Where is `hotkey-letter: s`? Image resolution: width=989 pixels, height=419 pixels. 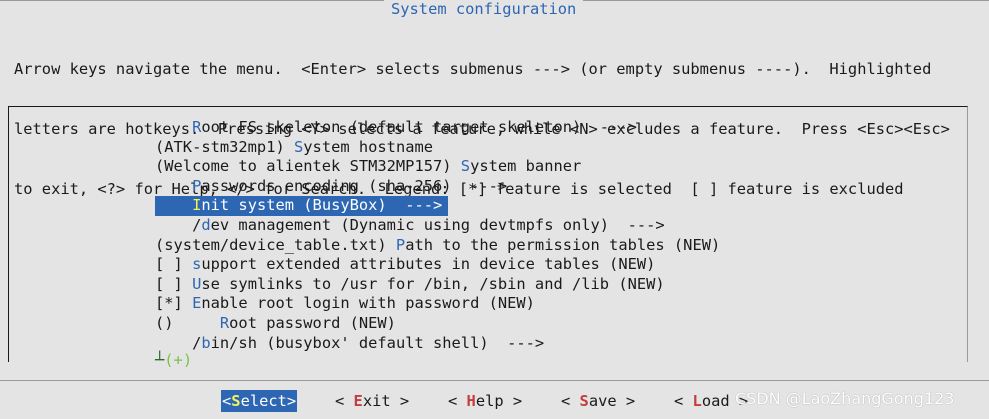
hotkey-letter: s is located at coordinates (197, 264).